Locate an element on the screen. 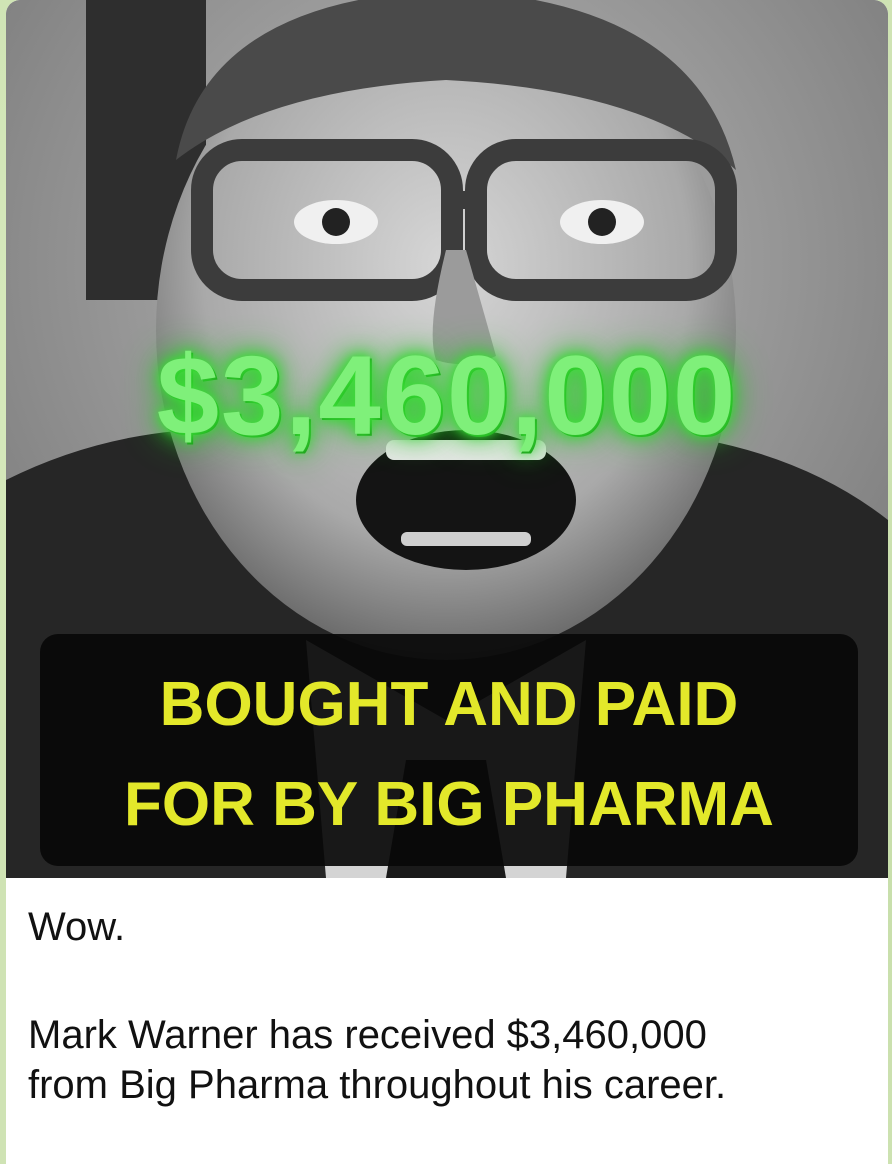 This screenshot has width=892, height=1164. message-line-3: from Big Pharma throughout his career. is located at coordinates (377, 1085).